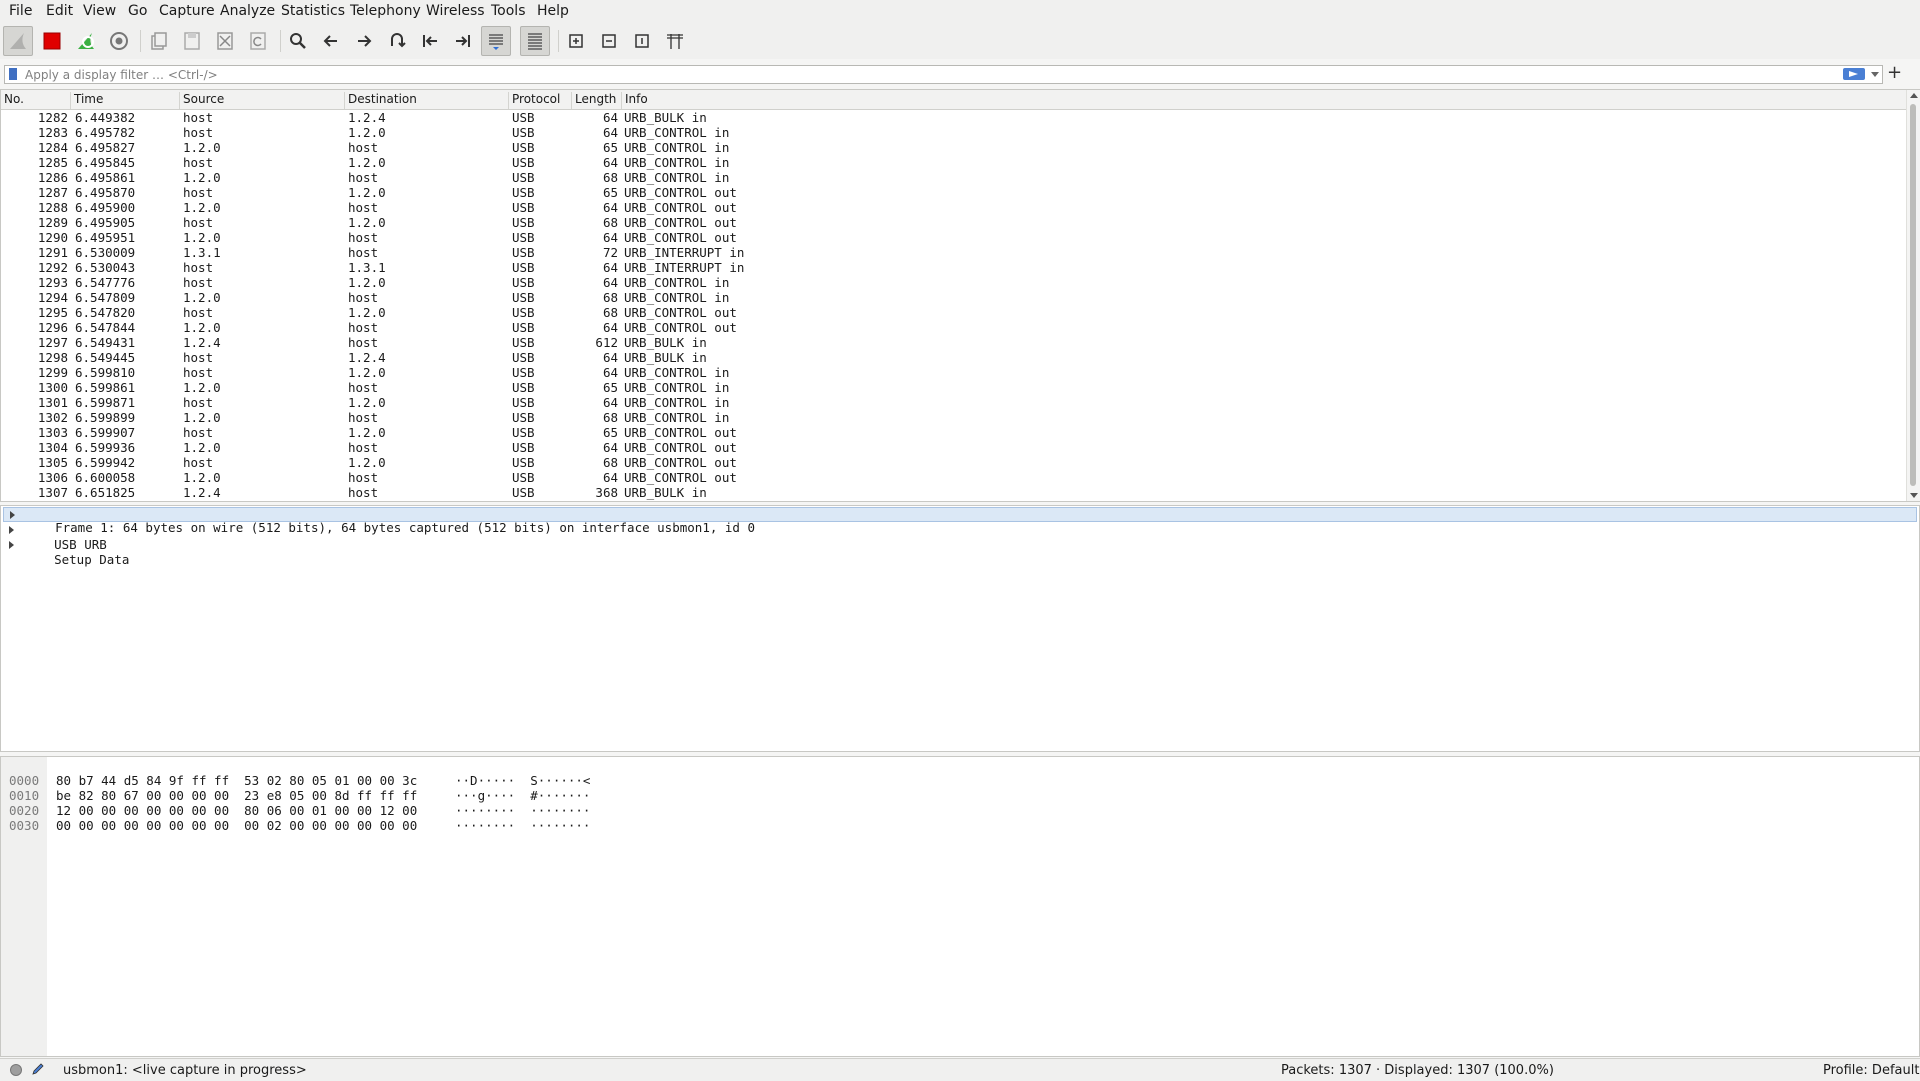  What do you see at coordinates (953, 492) in the screenshot?
I see `packet-row: 1307 6.651825 1.2.4 host USB 368 URB_BULK in` at bounding box center [953, 492].